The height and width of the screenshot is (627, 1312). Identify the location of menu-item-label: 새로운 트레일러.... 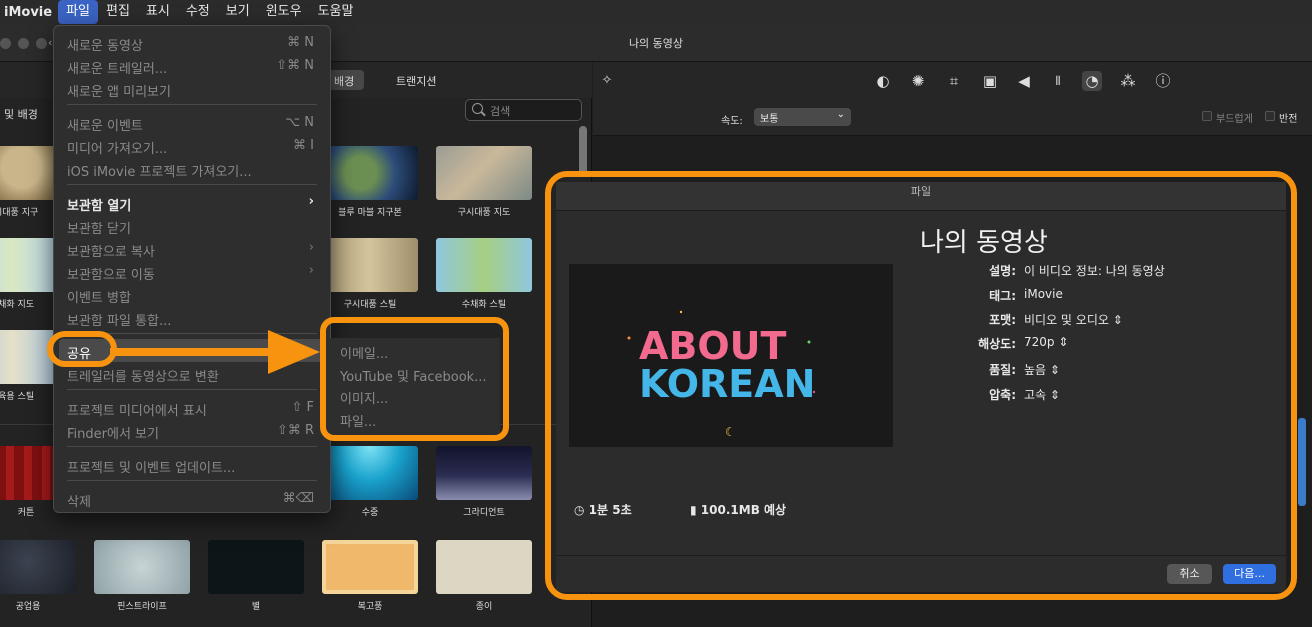
(117, 69).